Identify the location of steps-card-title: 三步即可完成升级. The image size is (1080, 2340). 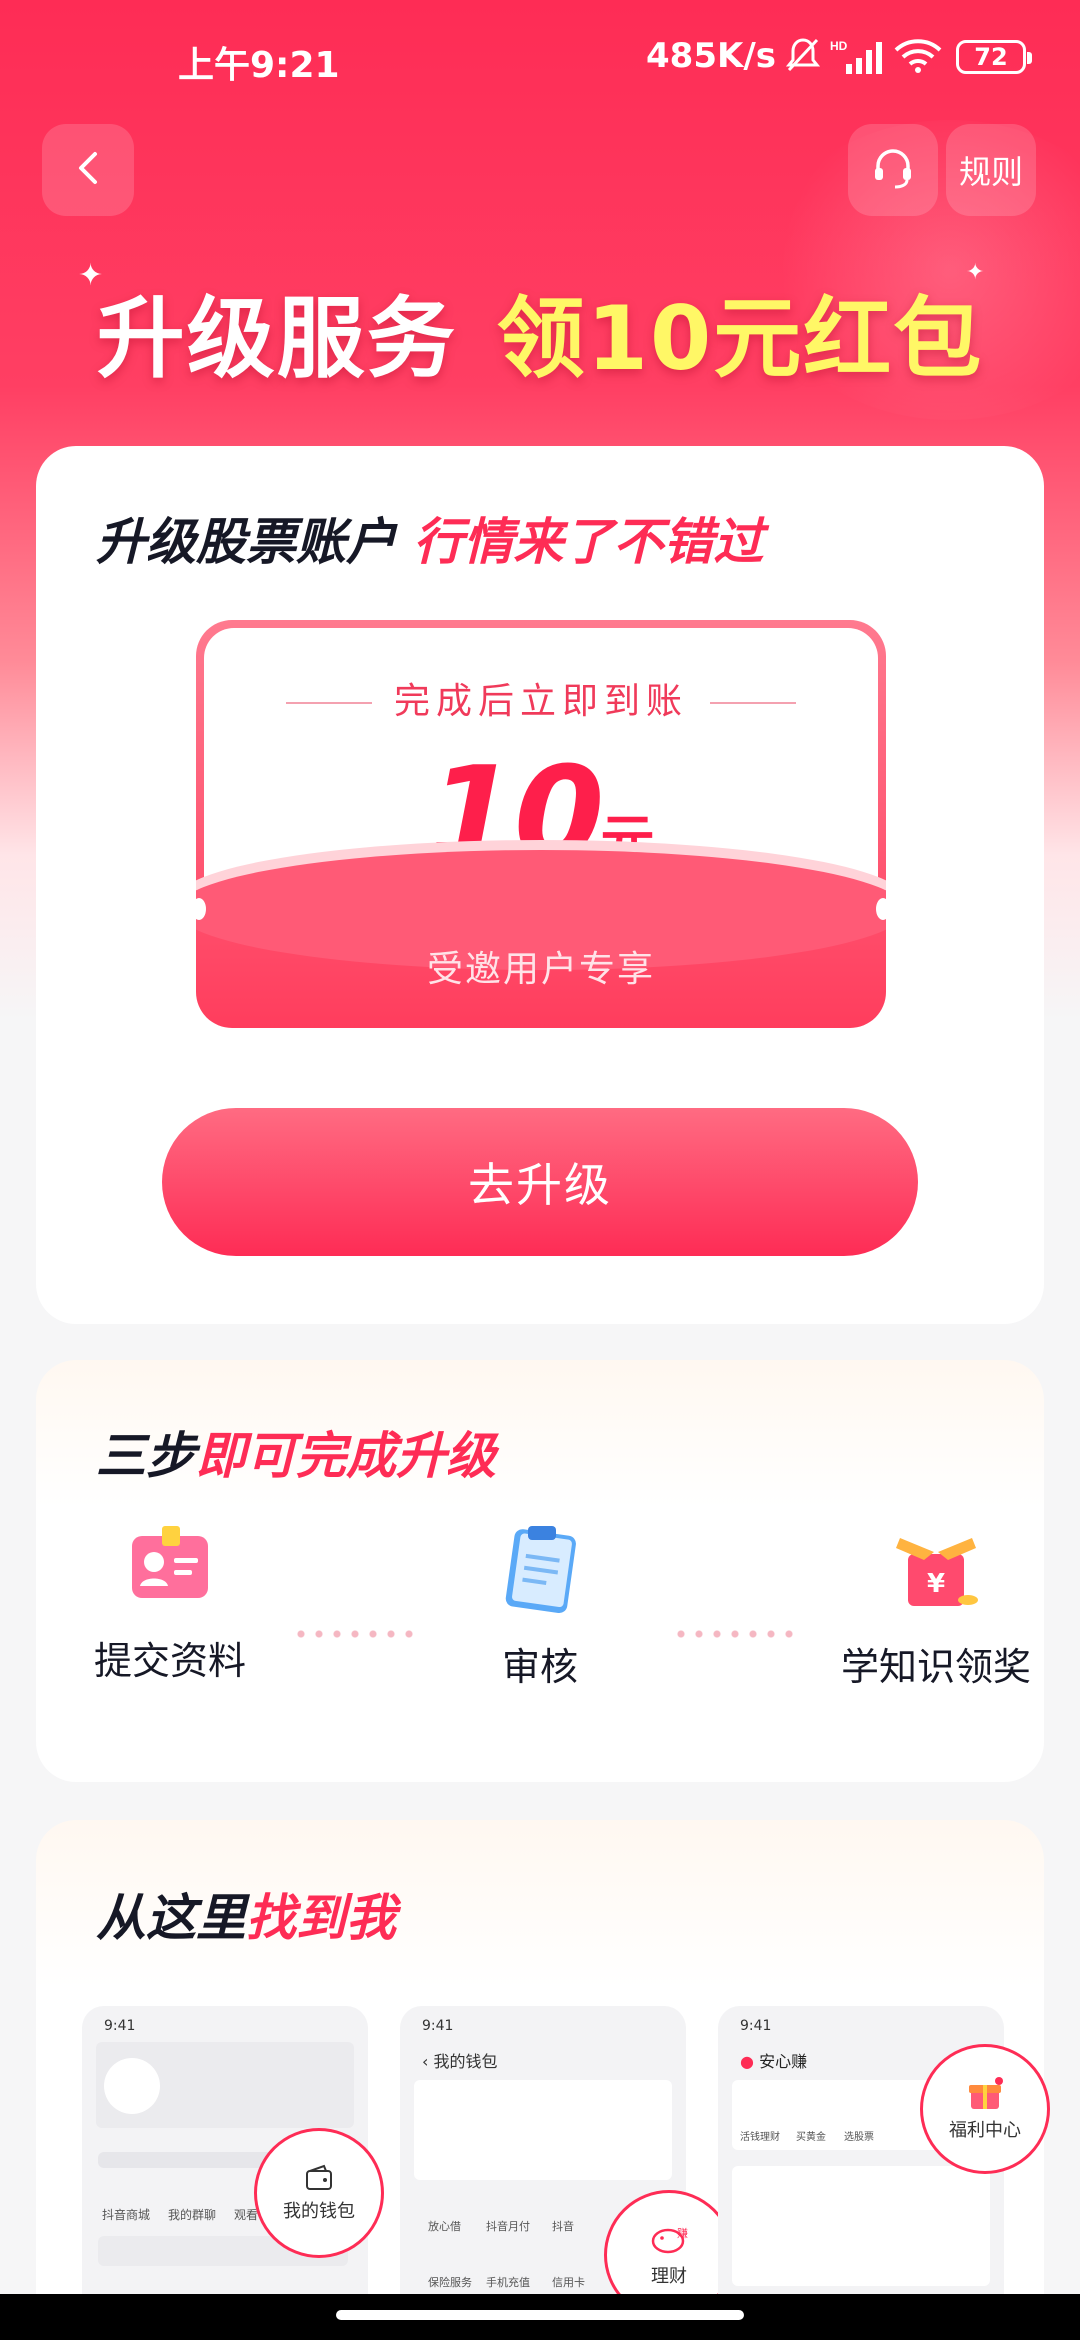
(296, 1452).